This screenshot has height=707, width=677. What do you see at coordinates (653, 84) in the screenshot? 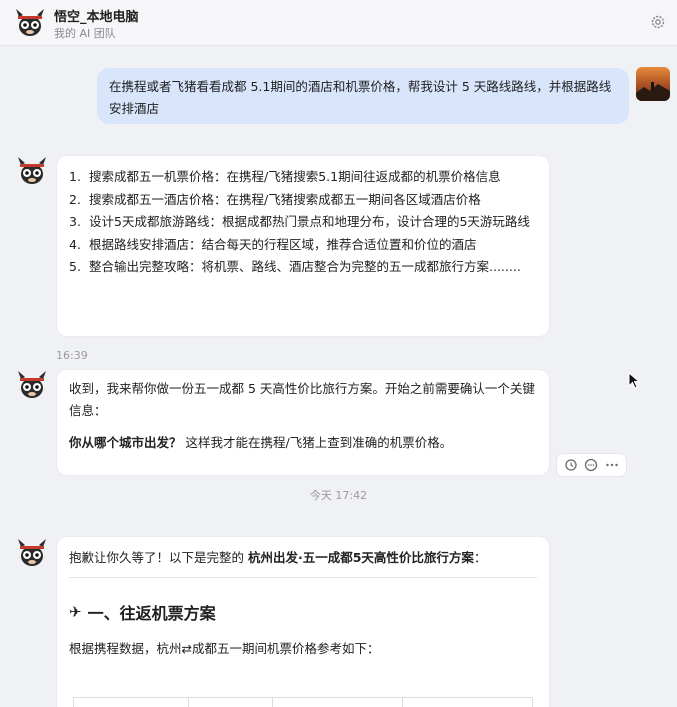
I see `user-avatar` at bounding box center [653, 84].